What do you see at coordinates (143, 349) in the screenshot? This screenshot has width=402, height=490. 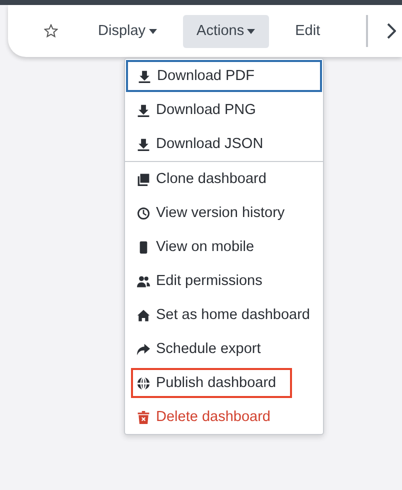 I see `share-arrow-icon` at bounding box center [143, 349].